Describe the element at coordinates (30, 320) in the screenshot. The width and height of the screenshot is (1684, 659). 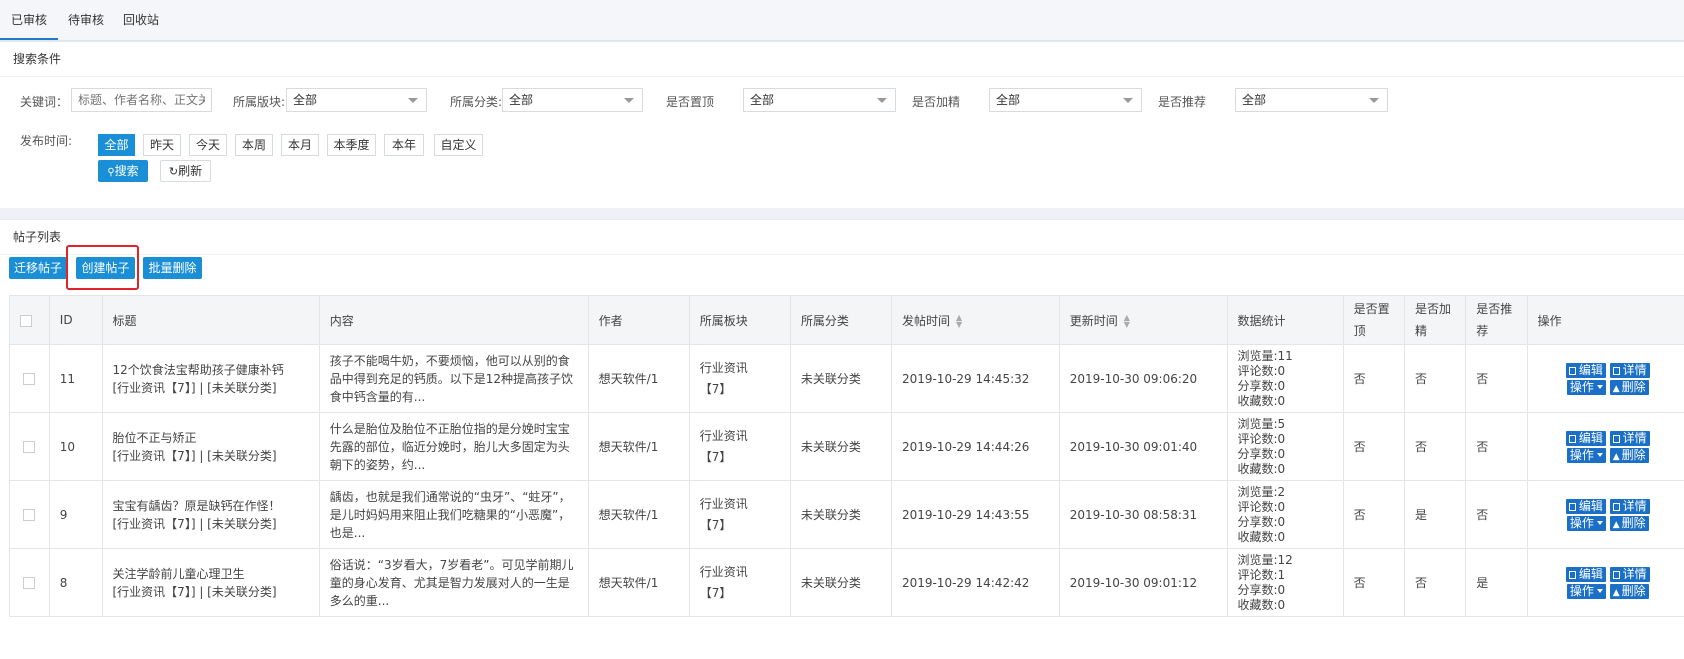
I see `select-all-checkbox` at that location.